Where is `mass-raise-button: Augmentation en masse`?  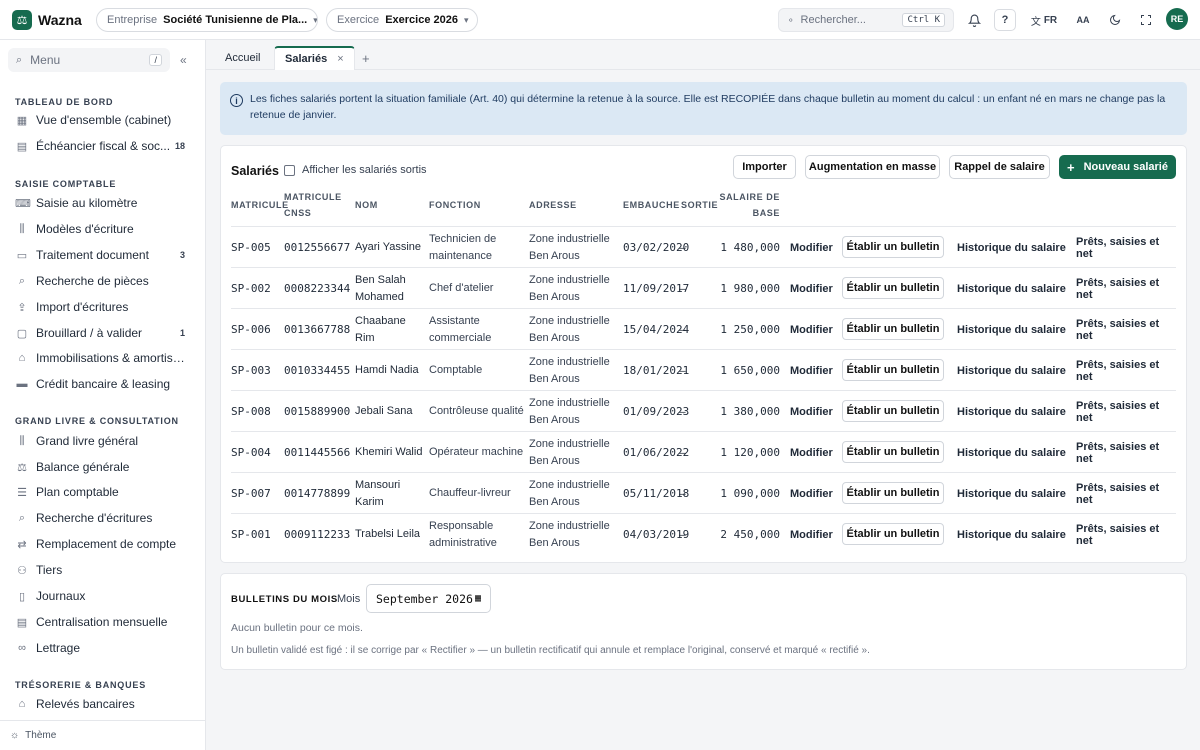
mass-raise-button: Augmentation en masse is located at coordinates (872, 167).